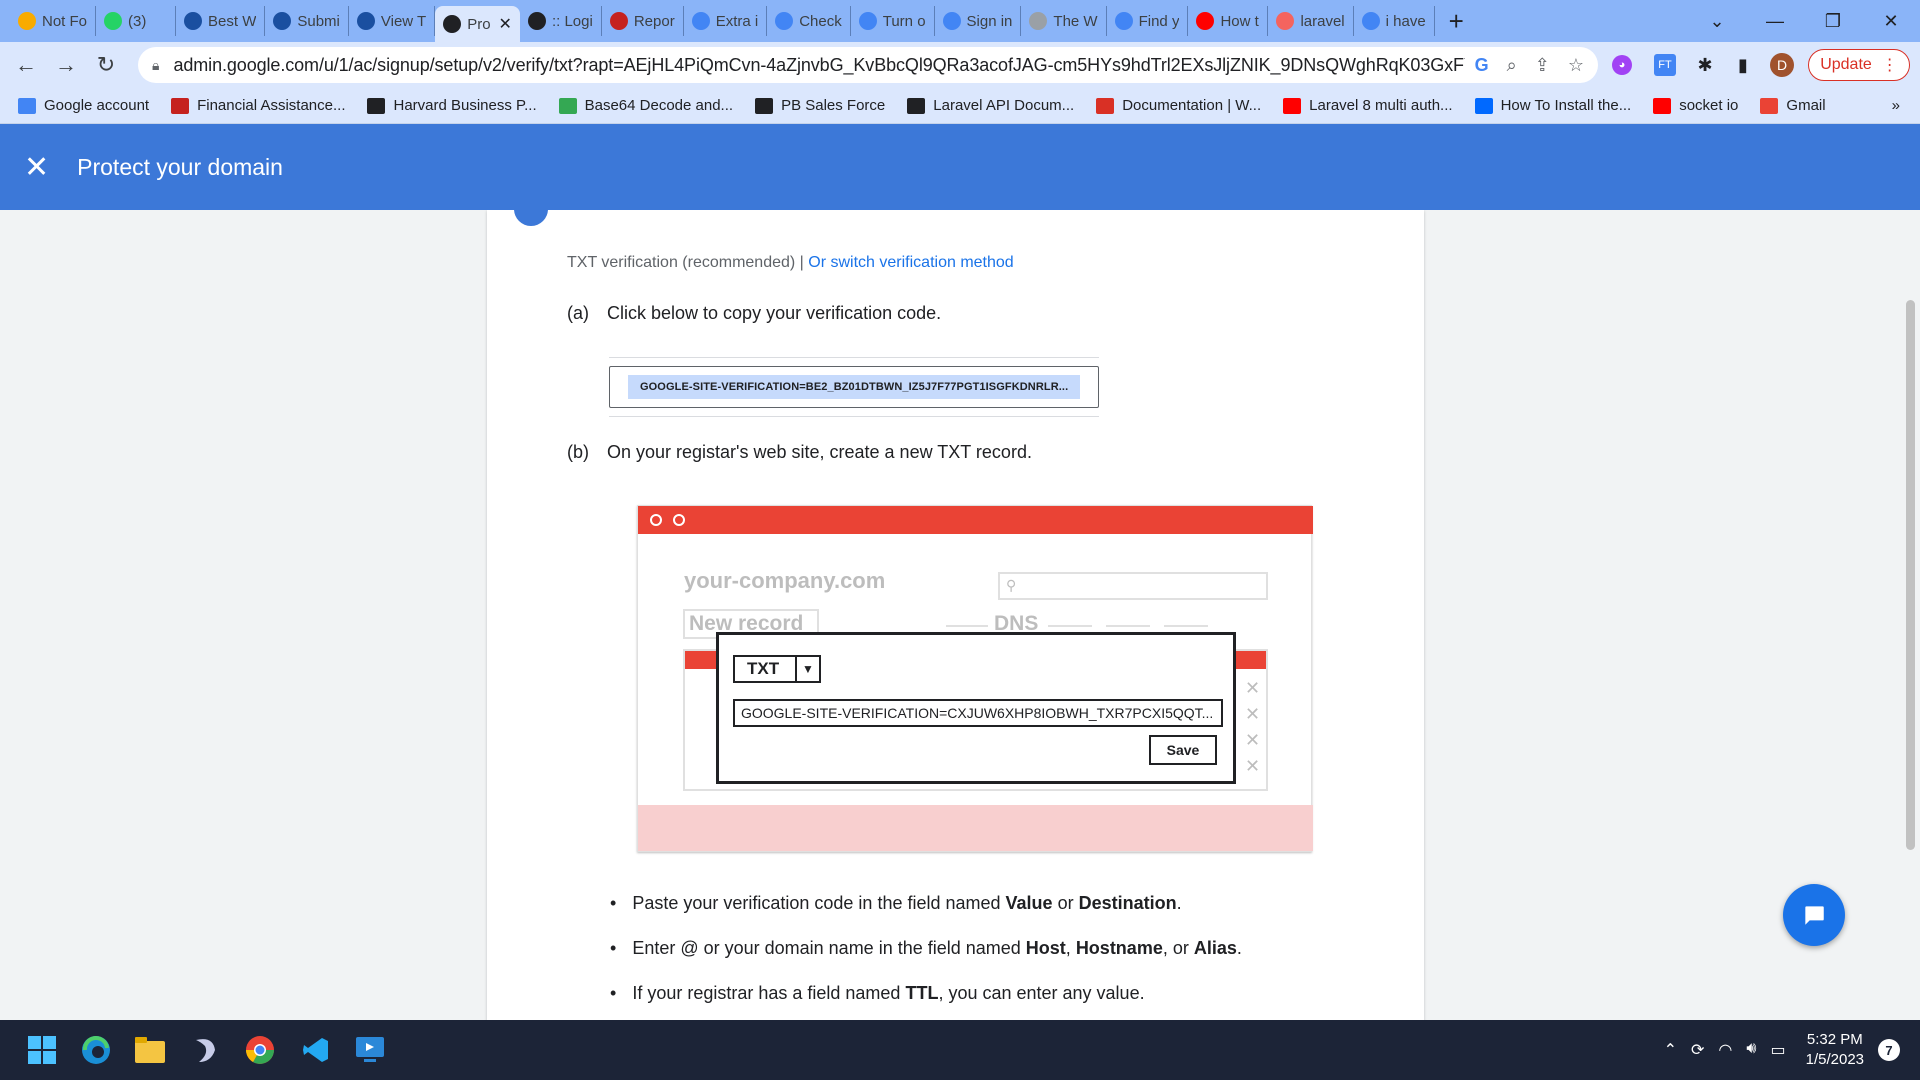  Describe the element at coordinates (27, 21) in the screenshot. I see `w-icon` at that location.